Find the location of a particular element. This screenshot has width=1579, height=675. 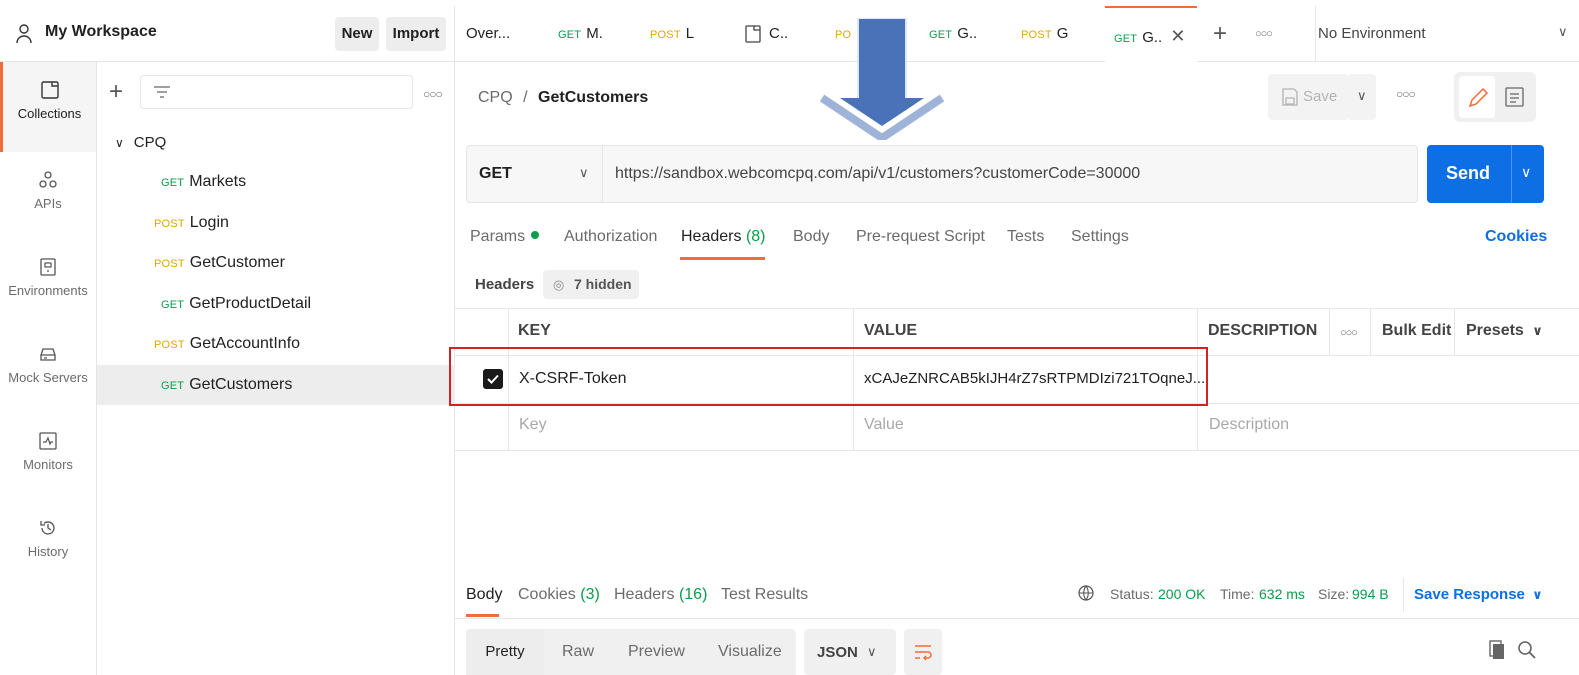

comments-icon is located at coordinates (1515, 97).